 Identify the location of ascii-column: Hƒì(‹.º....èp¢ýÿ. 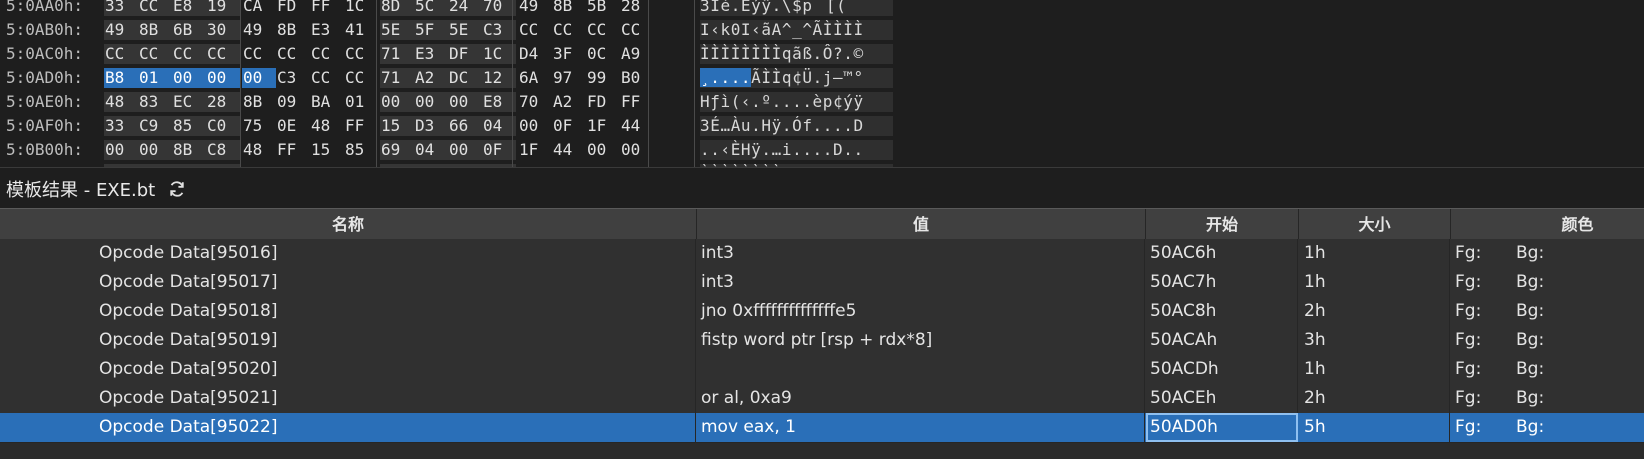
(796, 102).